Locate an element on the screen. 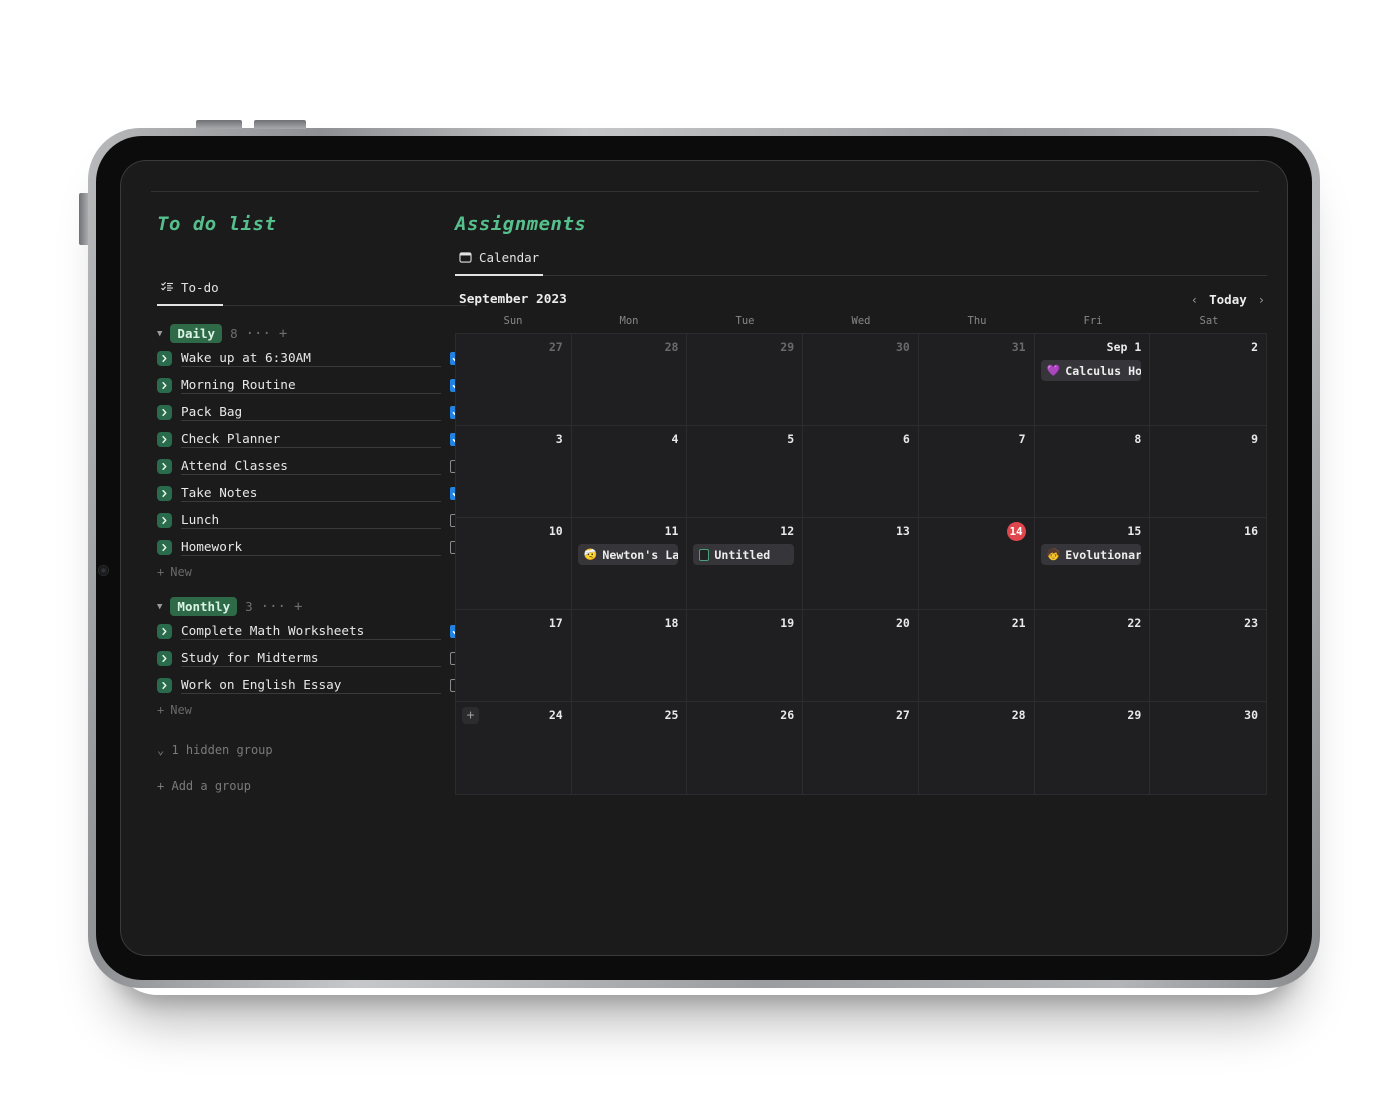  calendar-cell: 19 is located at coordinates (745, 656).